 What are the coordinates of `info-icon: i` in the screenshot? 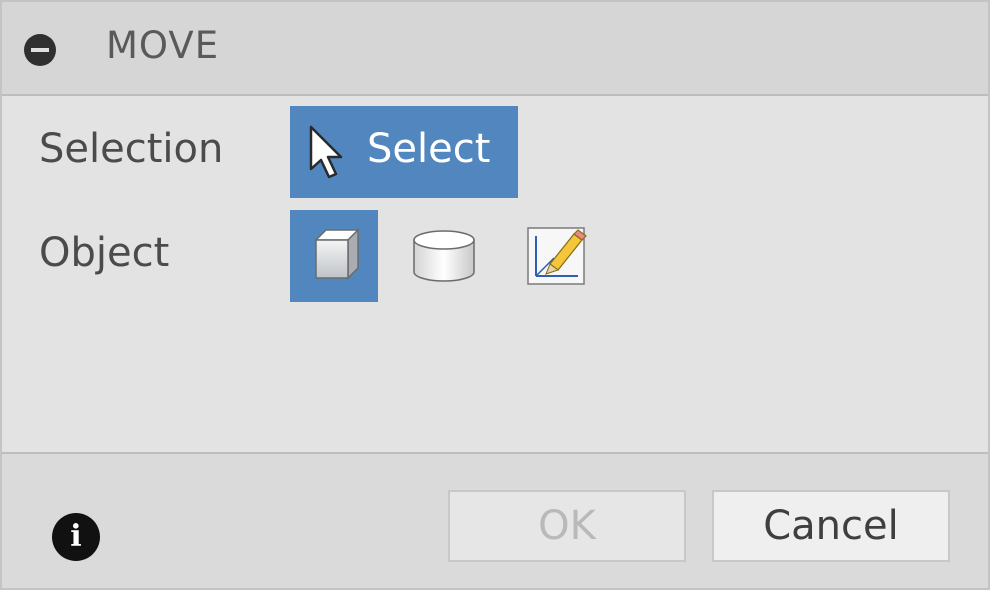 It's located at (76, 537).